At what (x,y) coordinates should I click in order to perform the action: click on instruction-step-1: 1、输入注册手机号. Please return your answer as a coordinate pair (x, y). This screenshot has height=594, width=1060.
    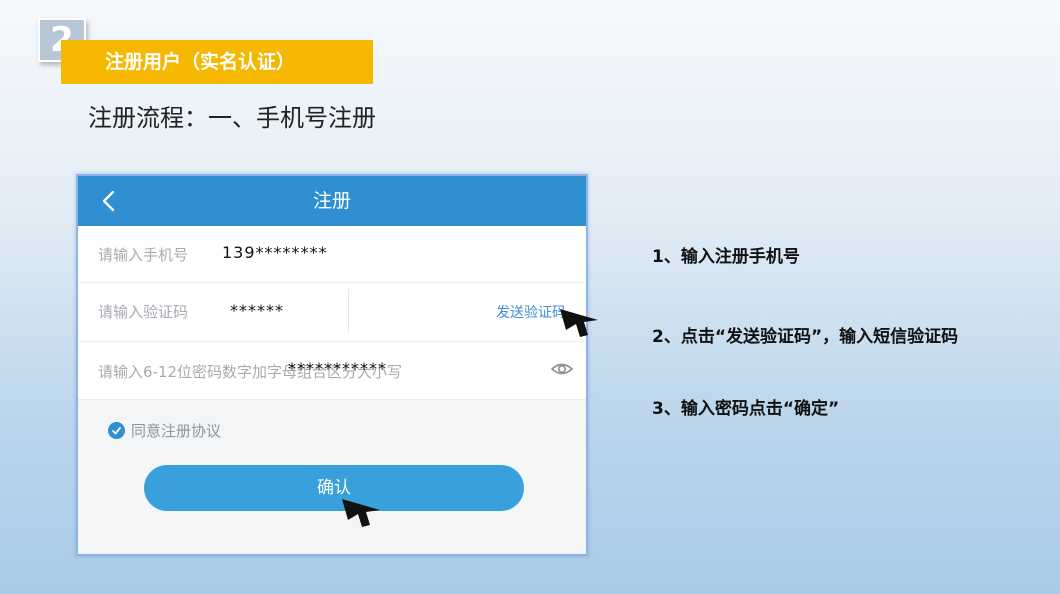
    Looking at the image, I should click on (726, 257).